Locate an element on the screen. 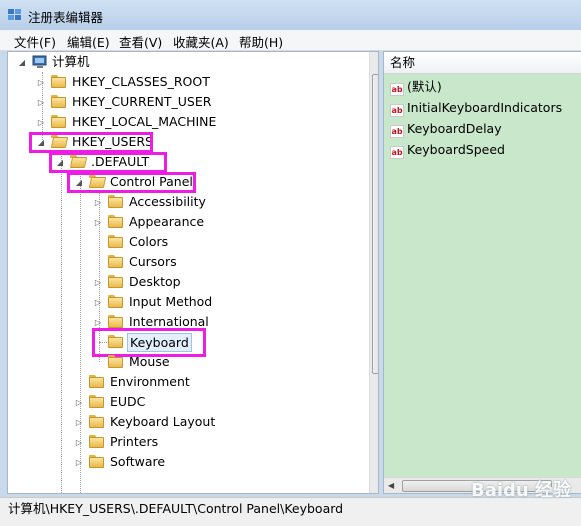 This screenshot has height=526, width=581. tree-label: HKEY_CLASSES_ROOT is located at coordinates (141, 81).